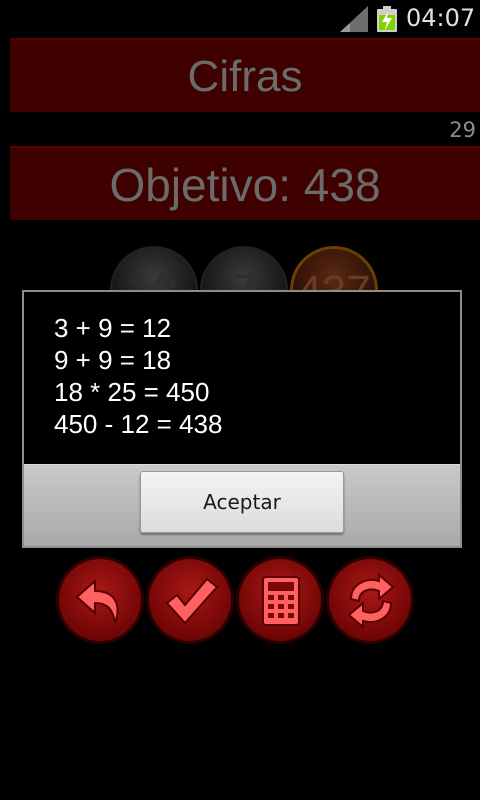 The width and height of the screenshot is (480, 800). What do you see at coordinates (132, 392) in the screenshot?
I see `solution-step: 18 * 25 = 450` at bounding box center [132, 392].